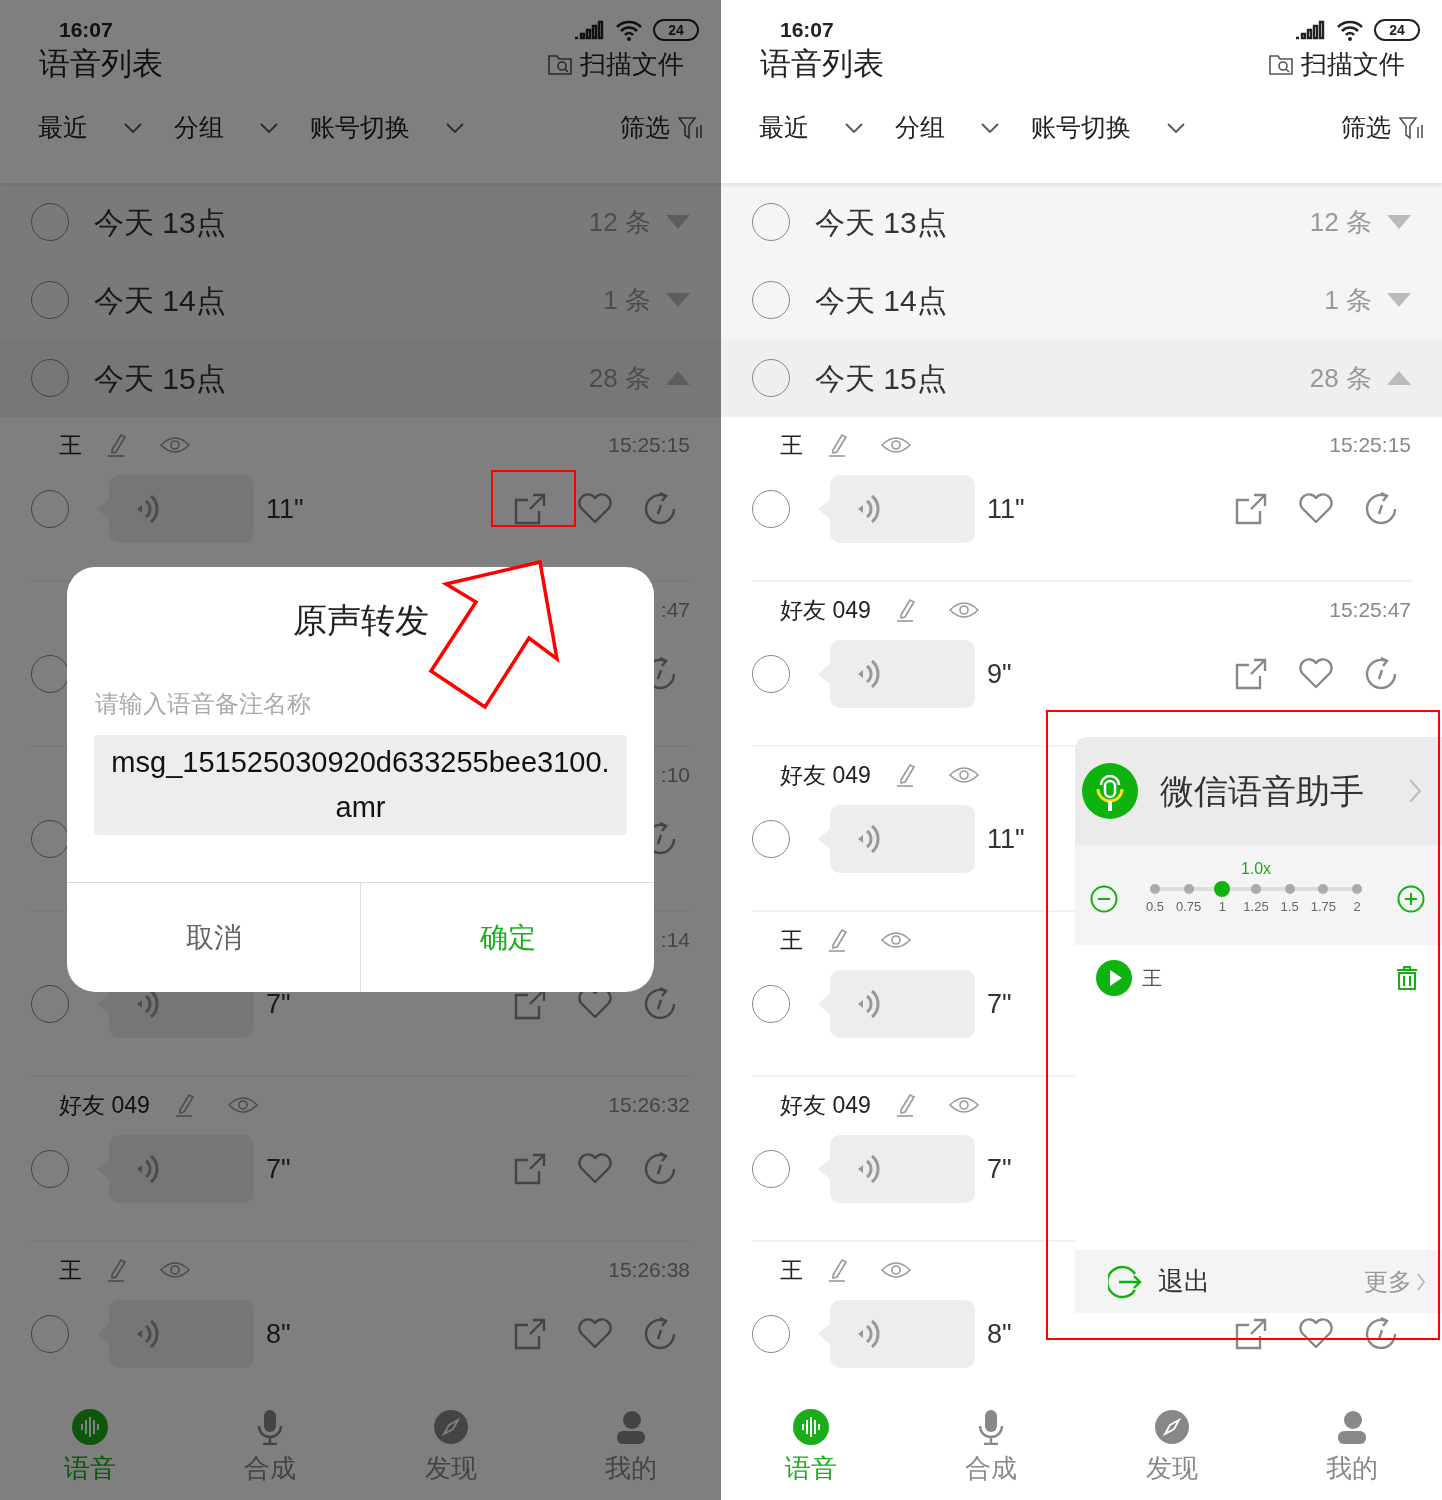  Describe the element at coordinates (1395, 1281) in the screenshot. I see `more-button: 更多` at that location.